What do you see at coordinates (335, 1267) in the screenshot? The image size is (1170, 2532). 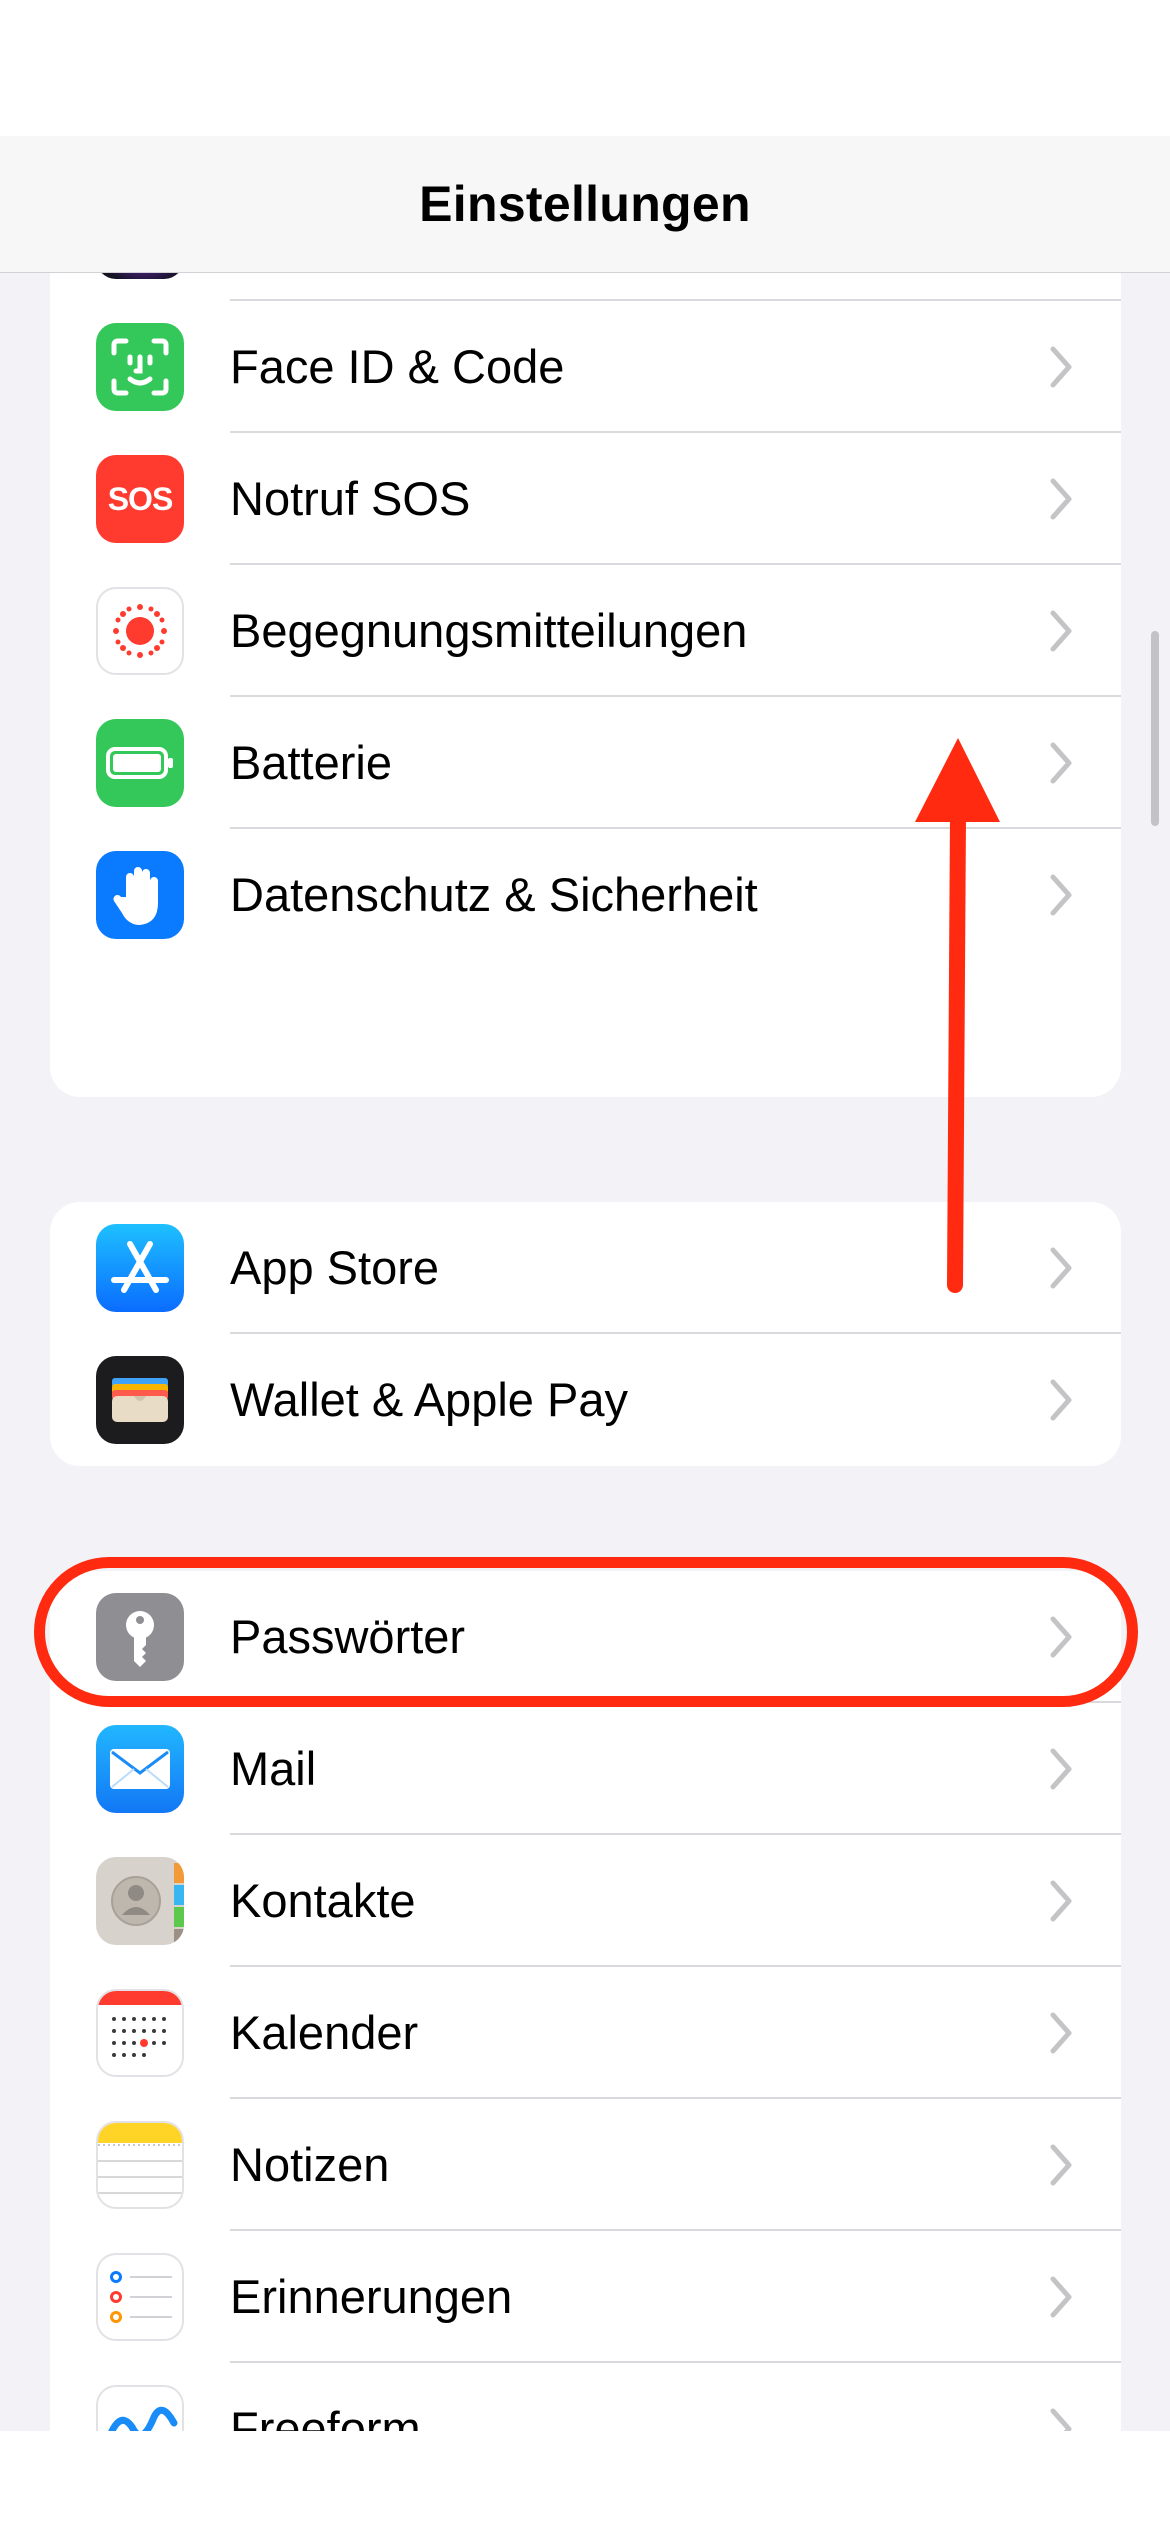 I see `row-label: App Store` at bounding box center [335, 1267].